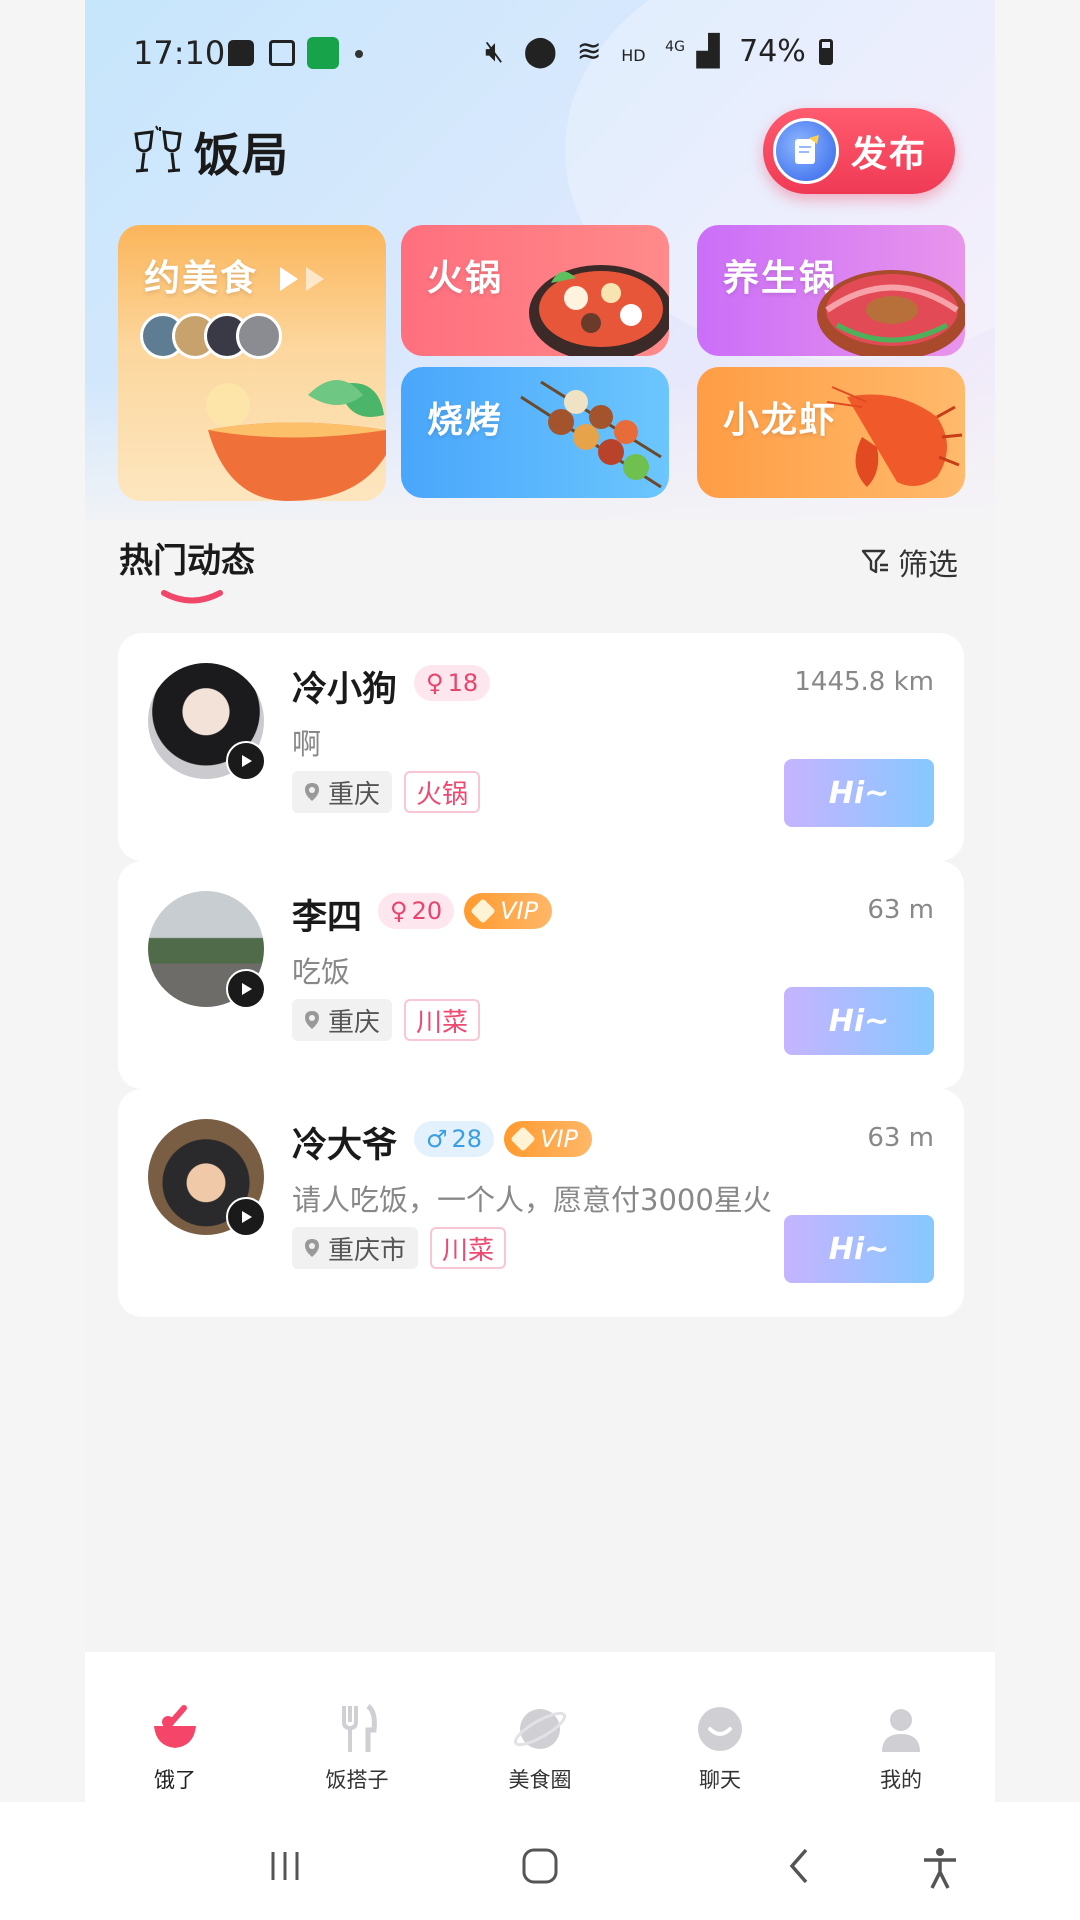 This screenshot has height=1920, width=1080. What do you see at coordinates (296, 440) in the screenshot?
I see `food-bowl-illustration` at bounding box center [296, 440].